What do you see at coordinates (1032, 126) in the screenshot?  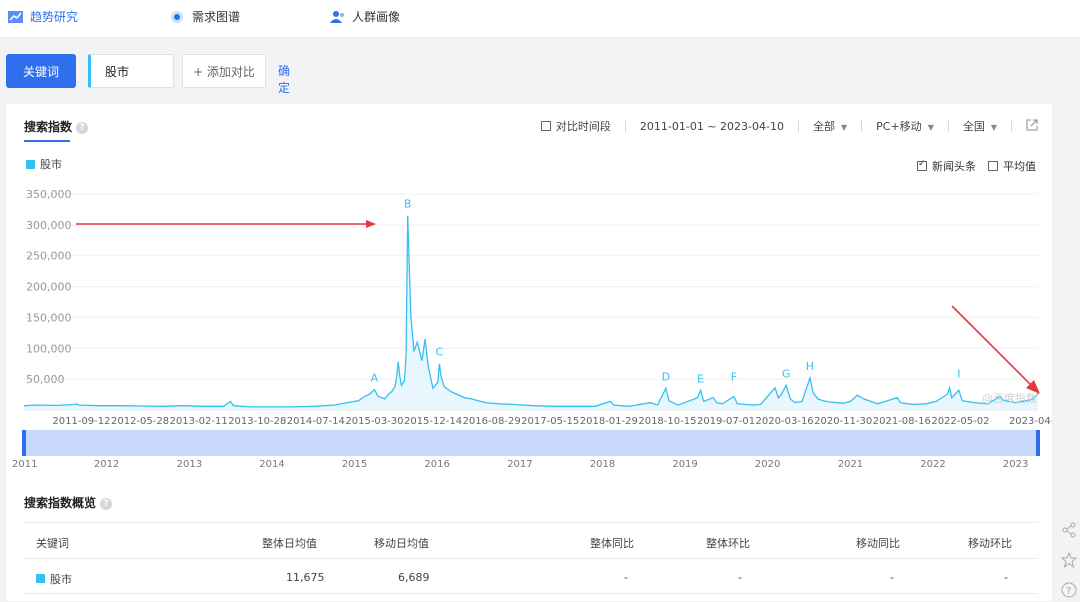 I see `export-icon` at bounding box center [1032, 126].